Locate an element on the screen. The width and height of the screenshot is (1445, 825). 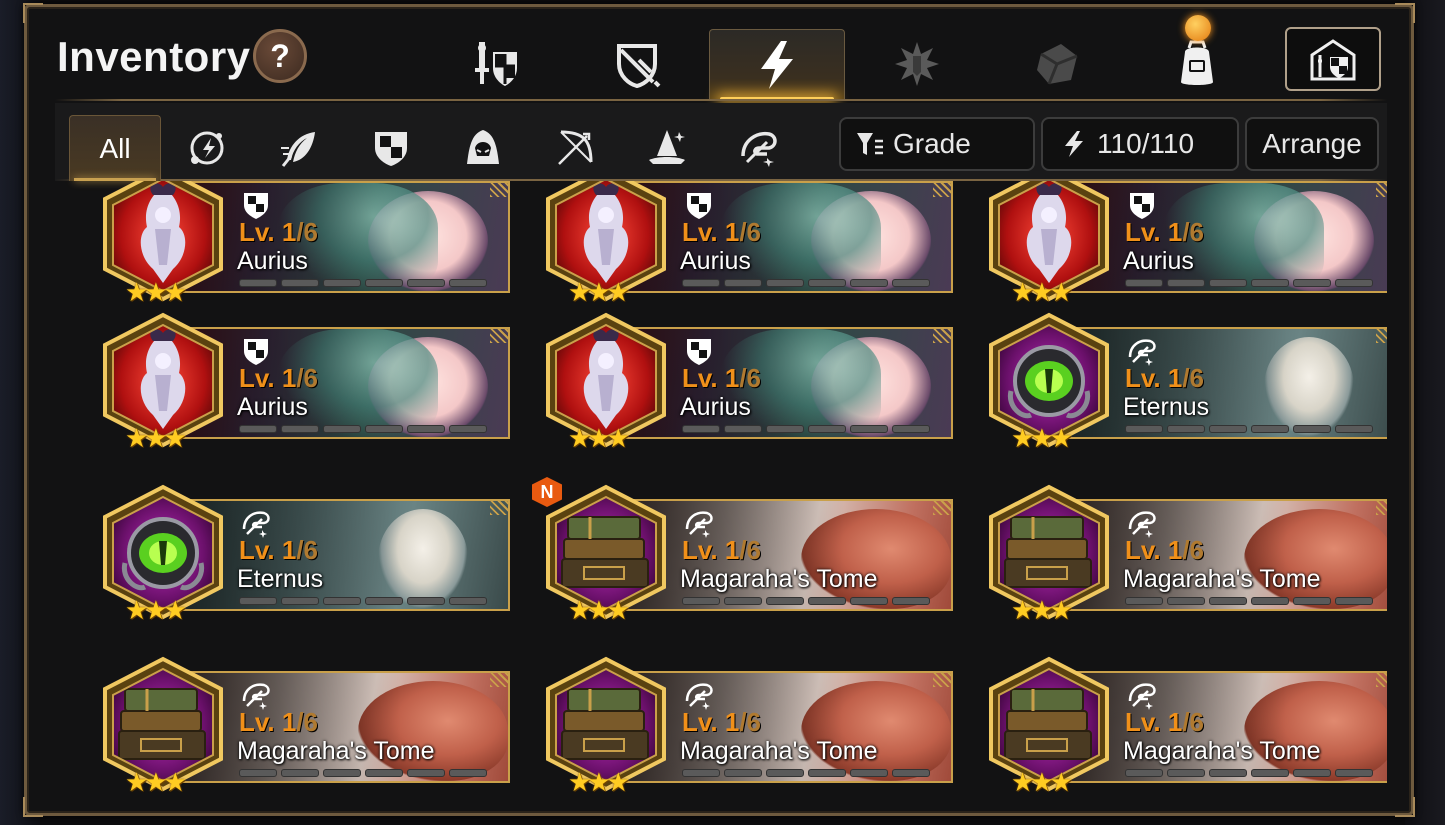
storage-icon is located at coordinates (1333, 60).